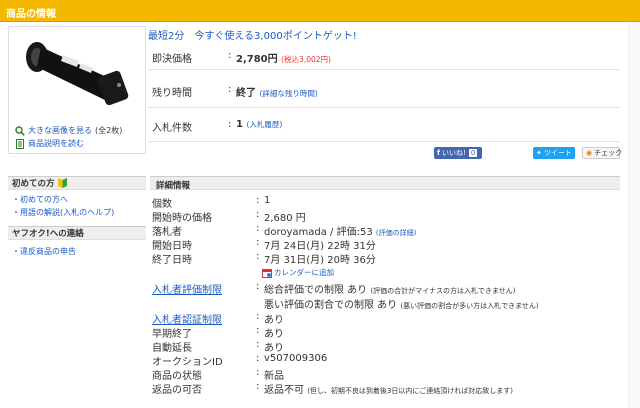 This screenshot has height=408, width=640. I want to click on rating-detail-link: (評価の詳細), so click(396, 233).